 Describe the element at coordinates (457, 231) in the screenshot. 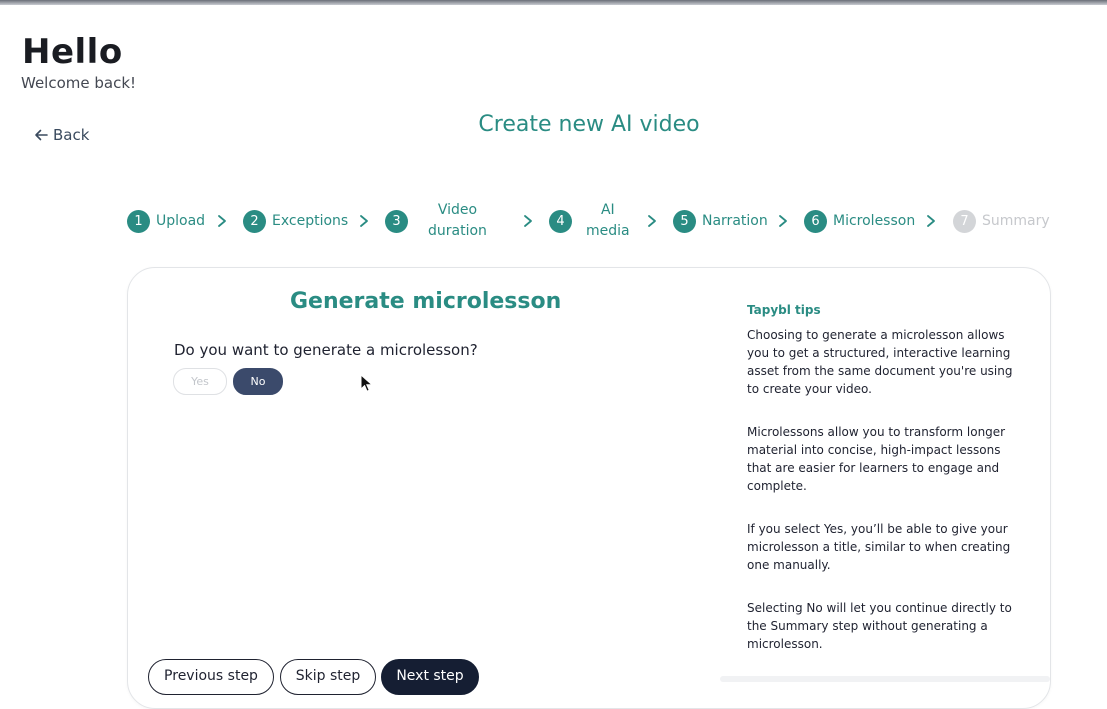

I see `step-label-line2: duration` at that location.